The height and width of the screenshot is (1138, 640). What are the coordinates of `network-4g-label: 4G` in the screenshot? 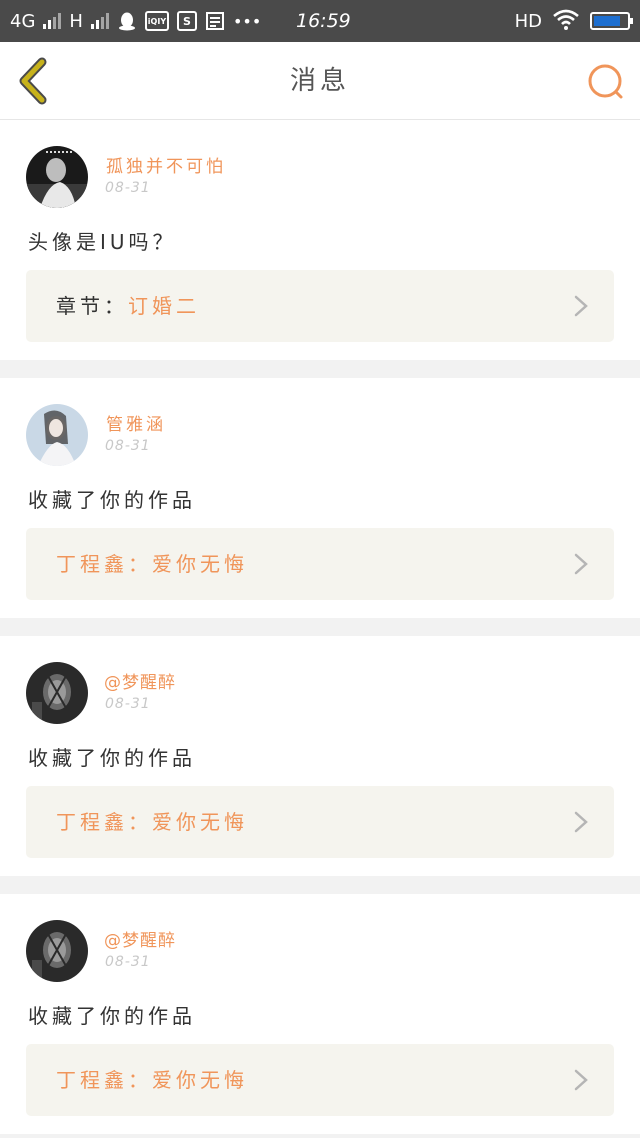 It's located at (23, 21).